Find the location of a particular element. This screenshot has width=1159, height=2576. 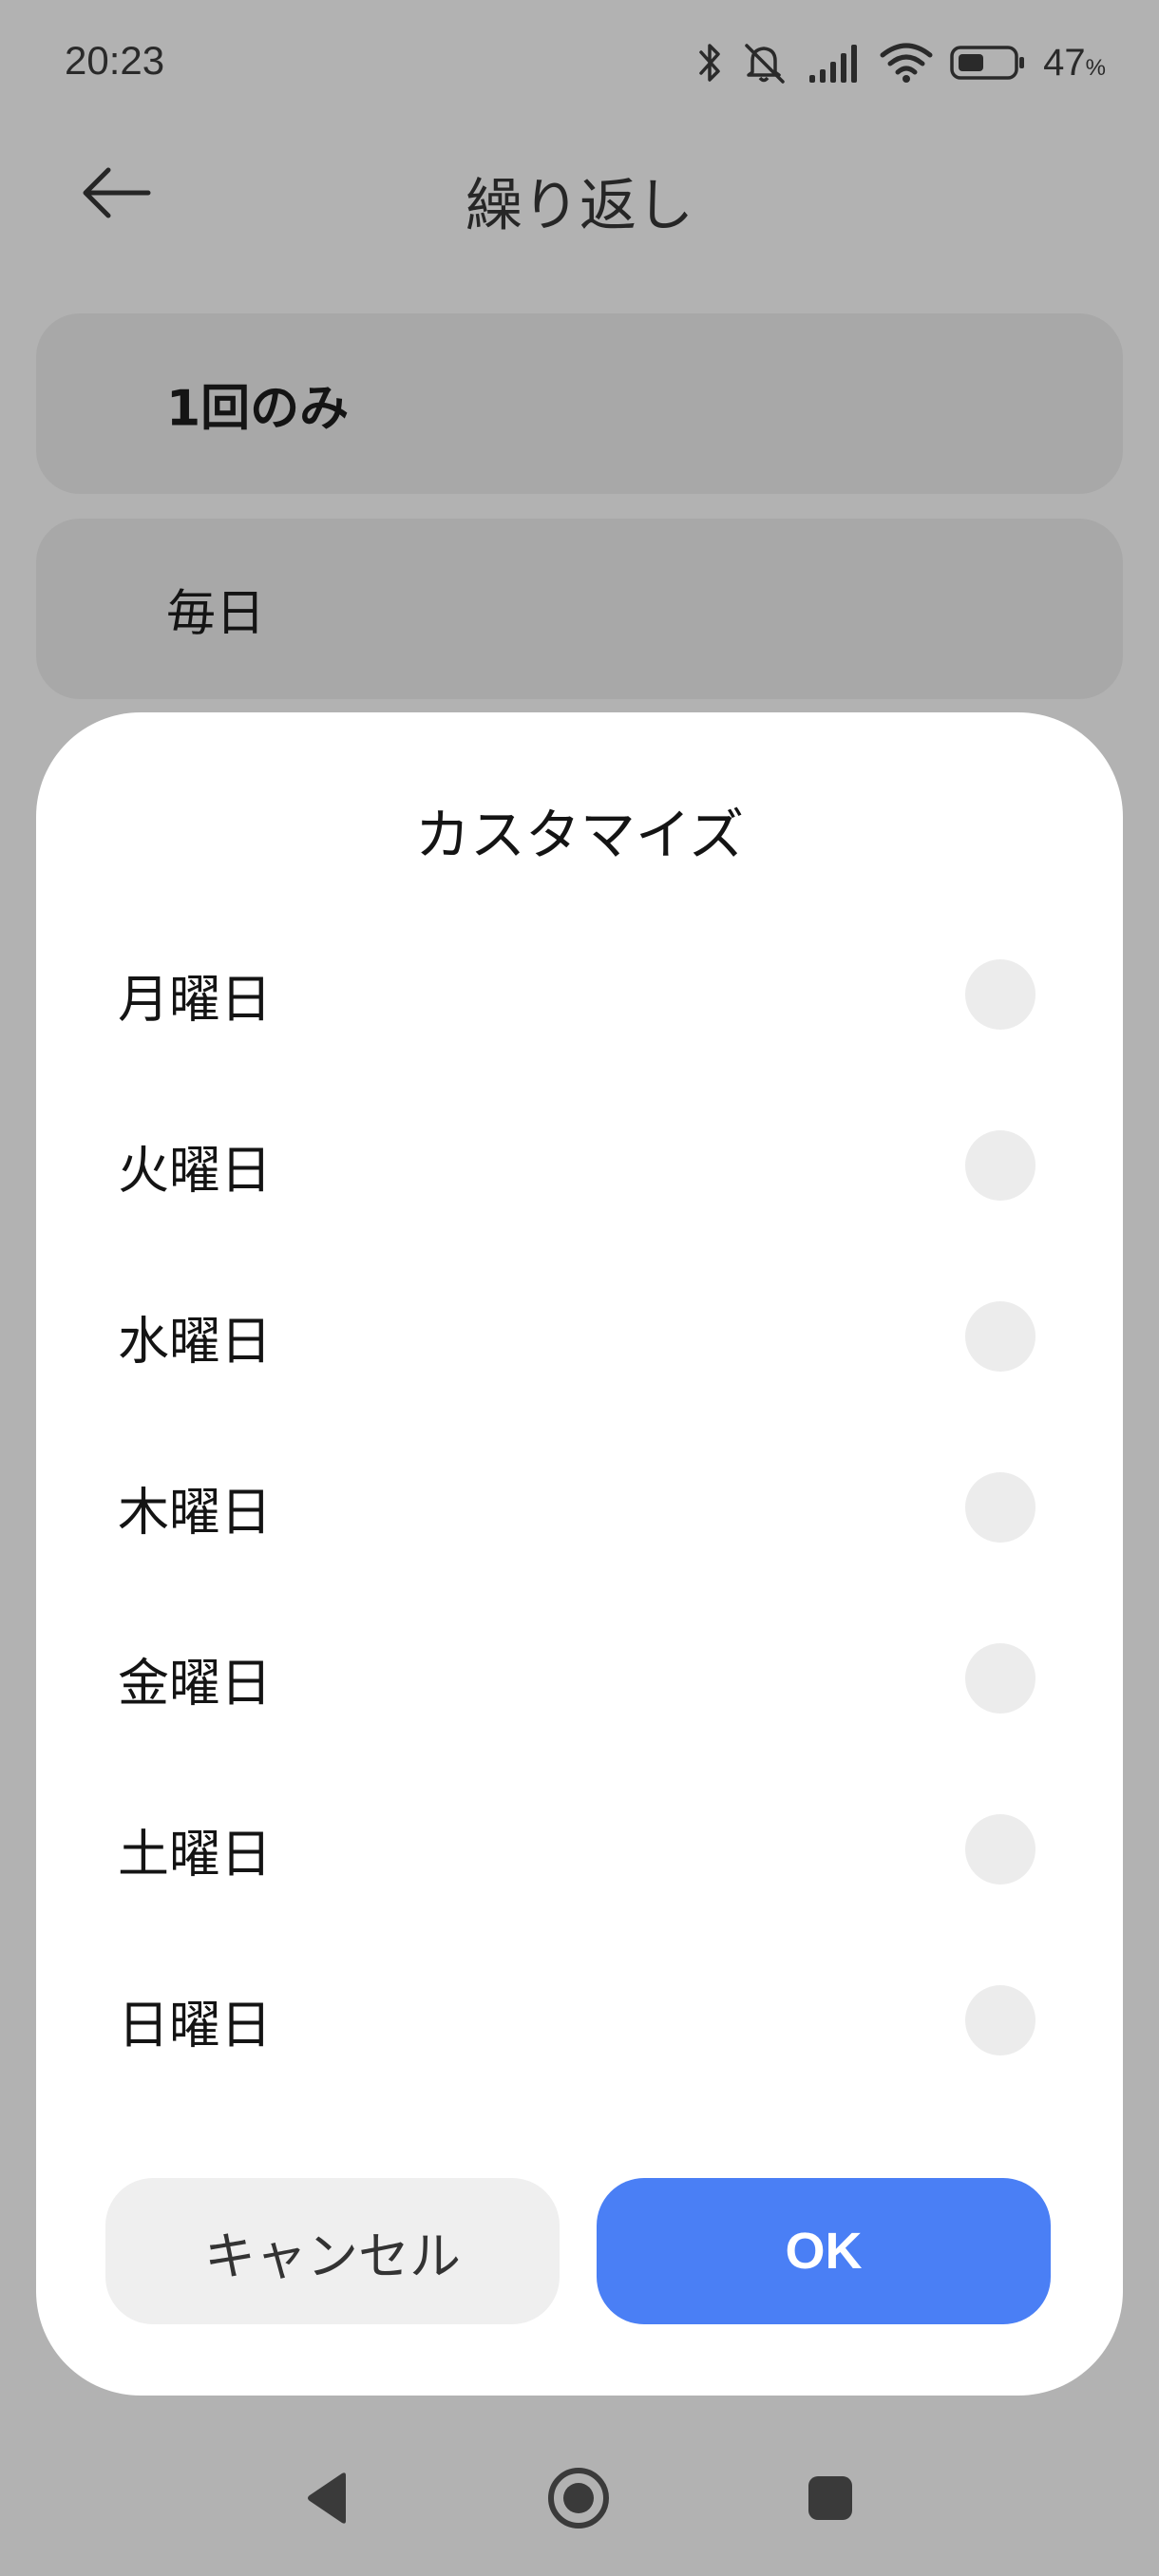

nav-back-button is located at coordinates (328, 2500).